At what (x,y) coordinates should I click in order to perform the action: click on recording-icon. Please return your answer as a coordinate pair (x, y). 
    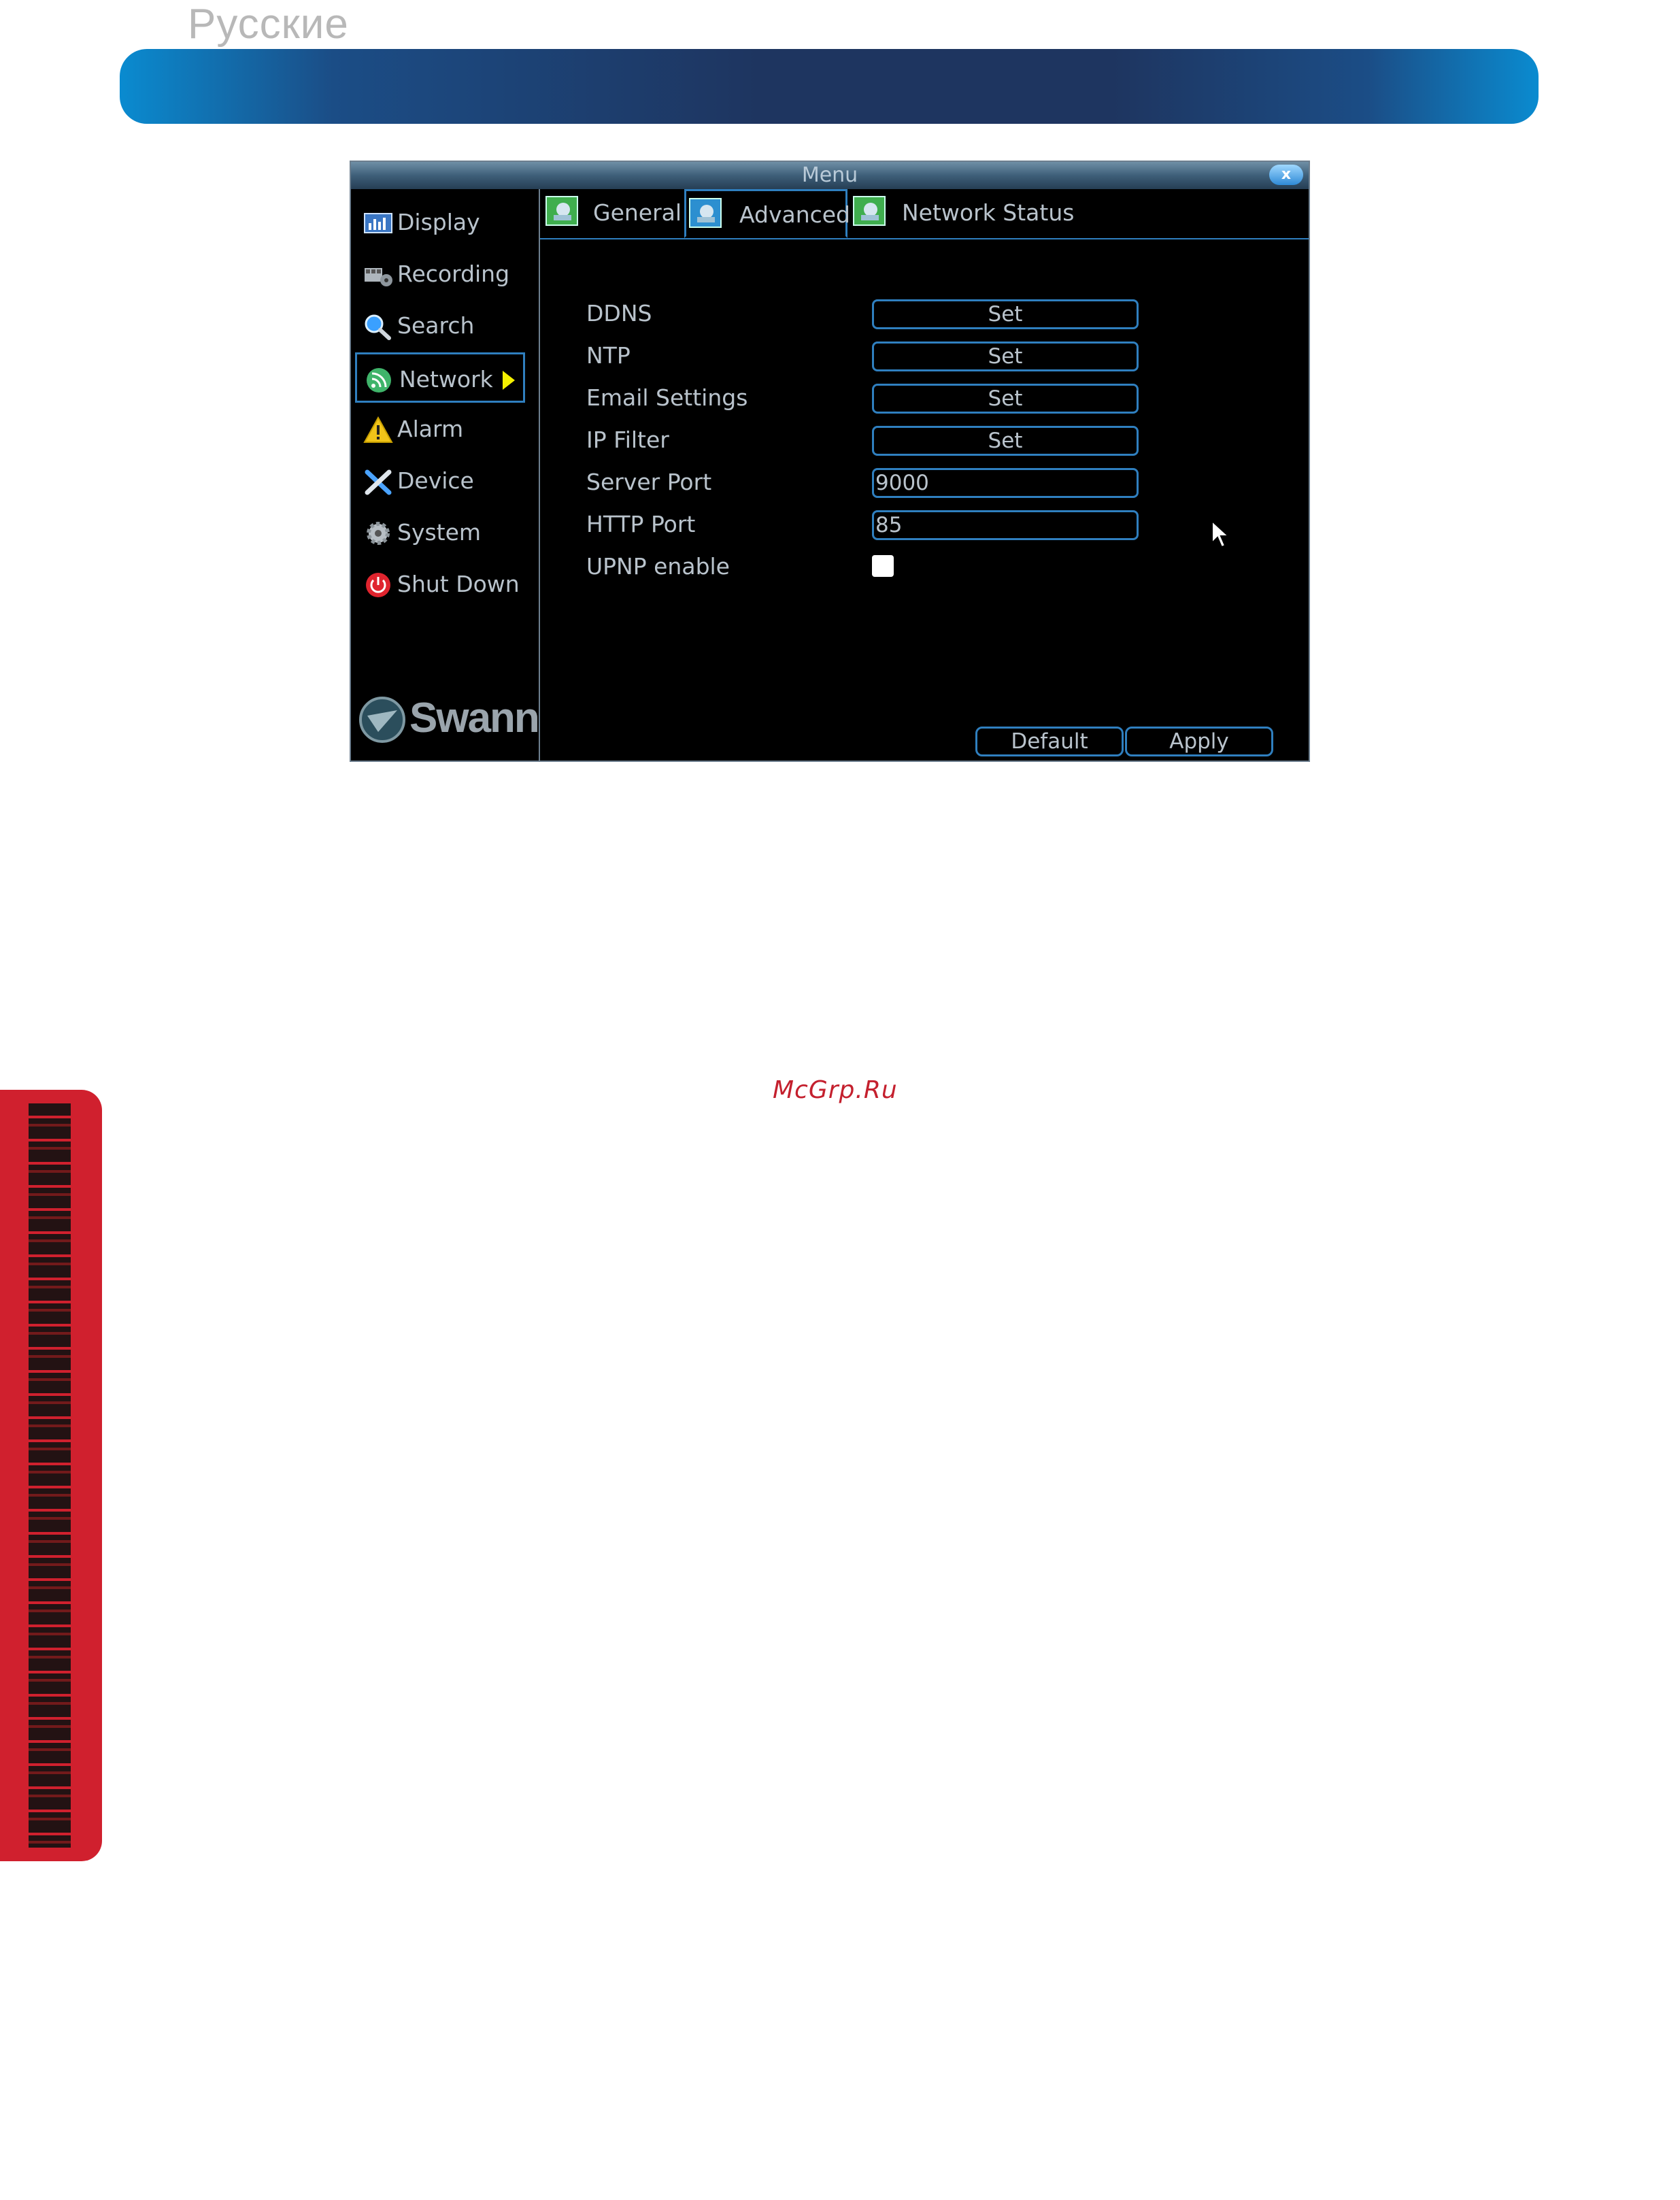
    Looking at the image, I should click on (378, 277).